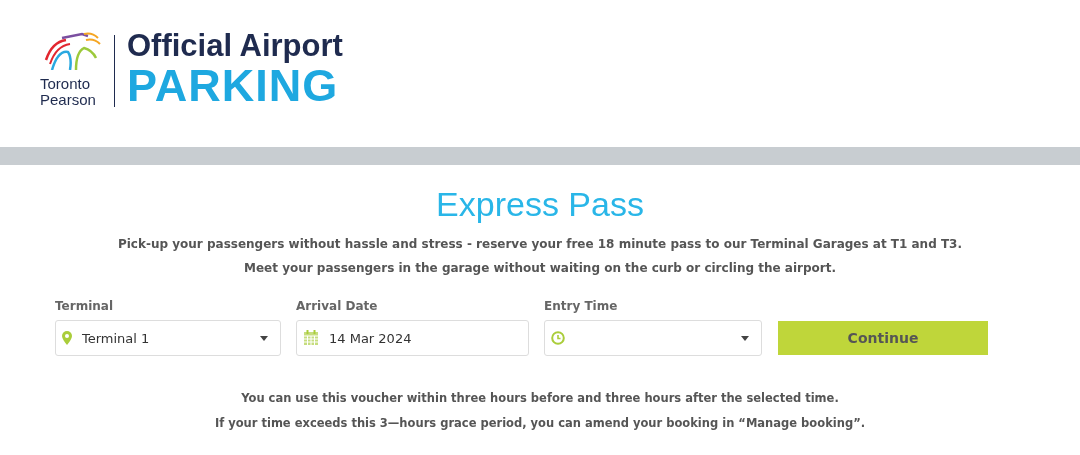 The image size is (1080, 455). Describe the element at coordinates (883, 338) in the screenshot. I see `continue-button: Continue` at that location.